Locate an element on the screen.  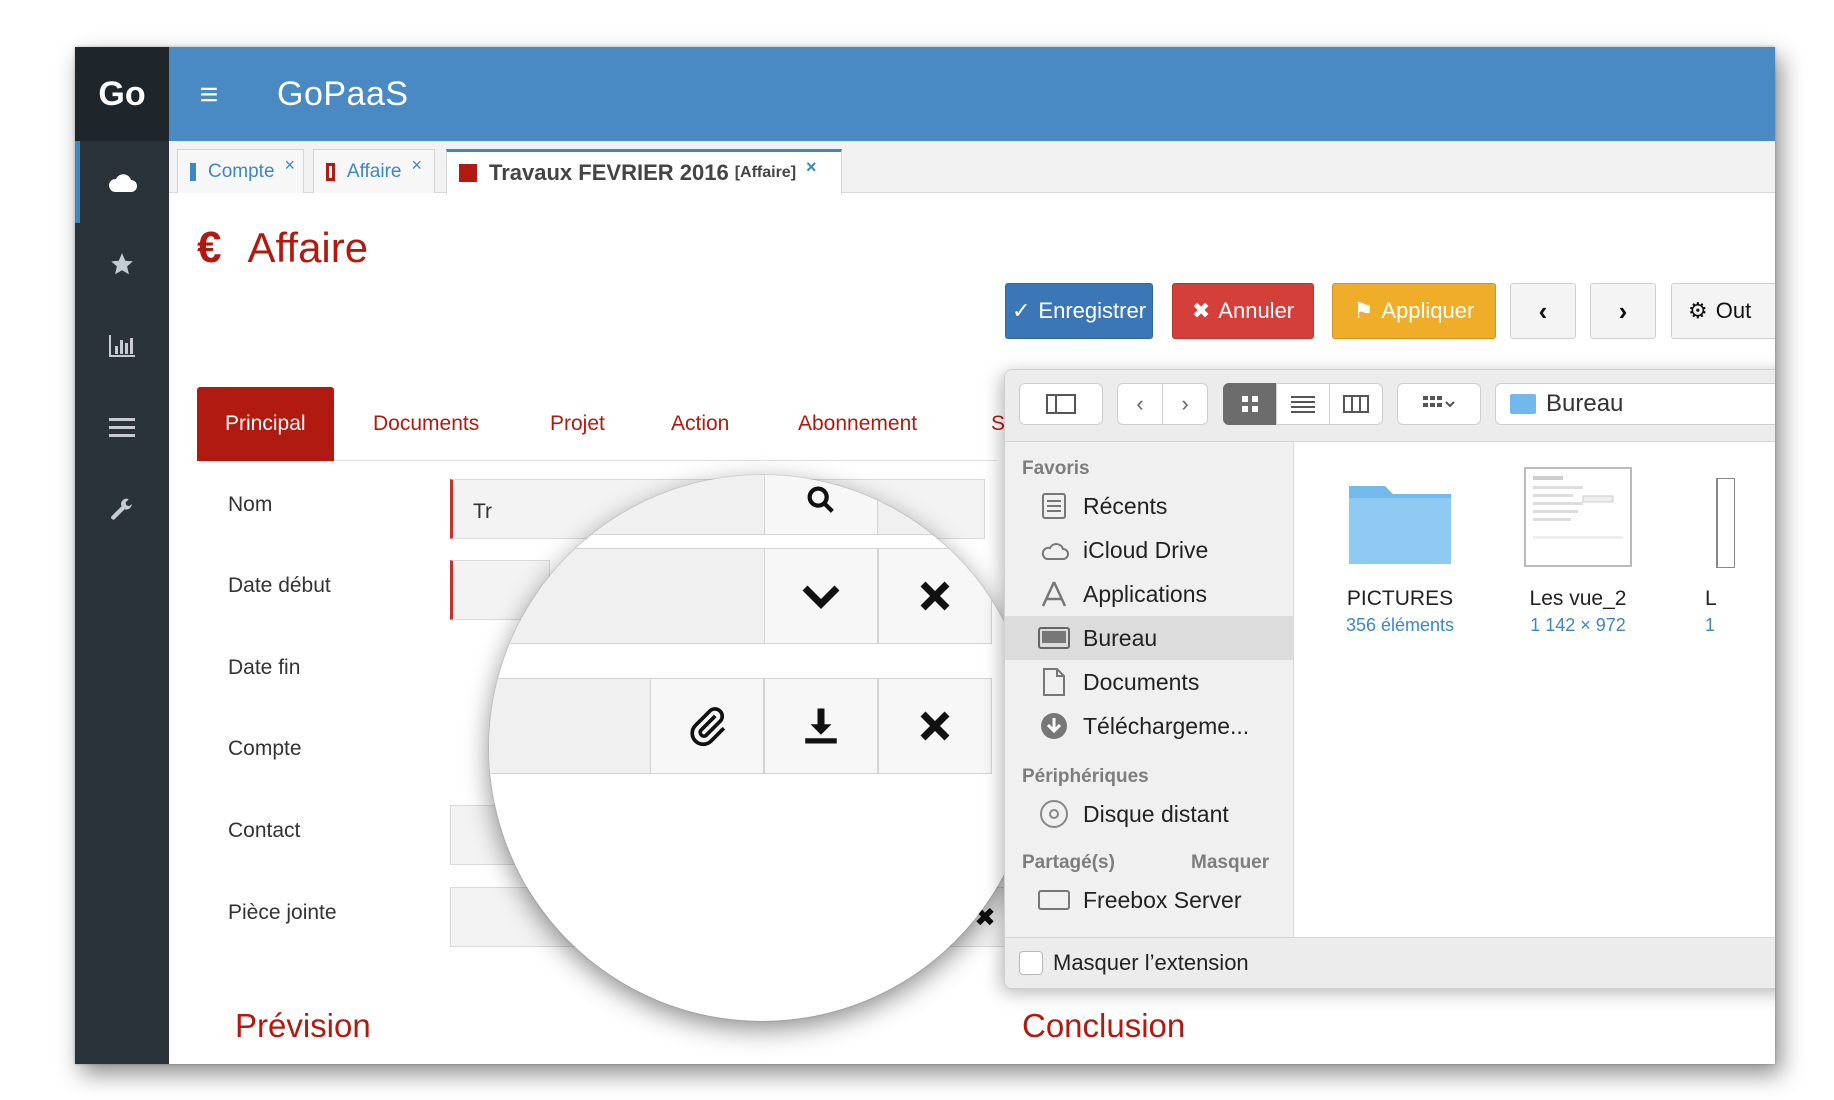
finder-toolbar: ‹ › Bureau is located at coordinates (1390, 406).